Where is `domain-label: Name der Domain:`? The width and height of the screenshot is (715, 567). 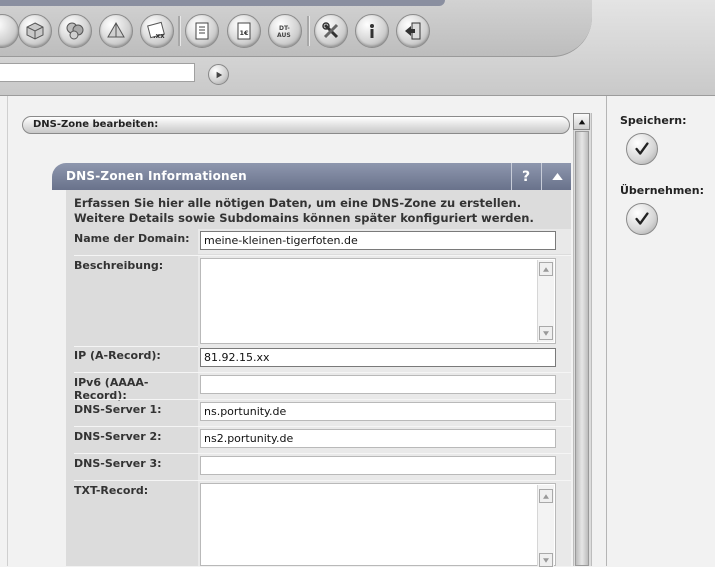
domain-label: Name der Domain: is located at coordinates (132, 238).